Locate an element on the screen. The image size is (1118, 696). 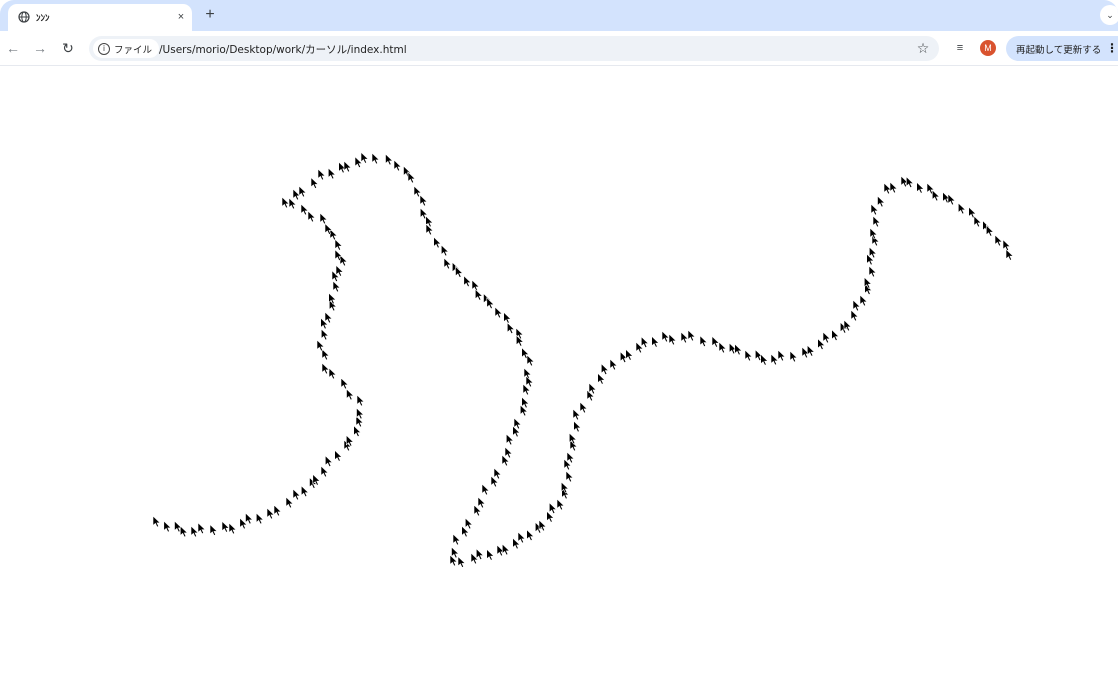
close-tab-icon: × is located at coordinates (181, 17).